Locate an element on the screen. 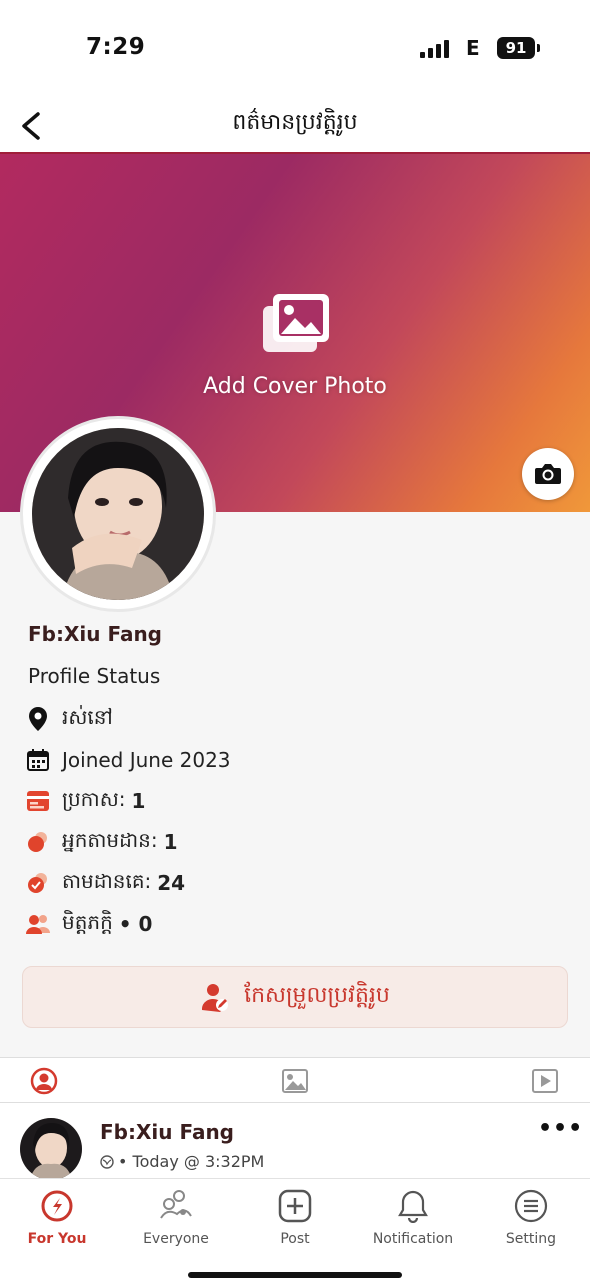 This screenshot has width=590, height=1280. followers-icon is located at coordinates (38, 842).